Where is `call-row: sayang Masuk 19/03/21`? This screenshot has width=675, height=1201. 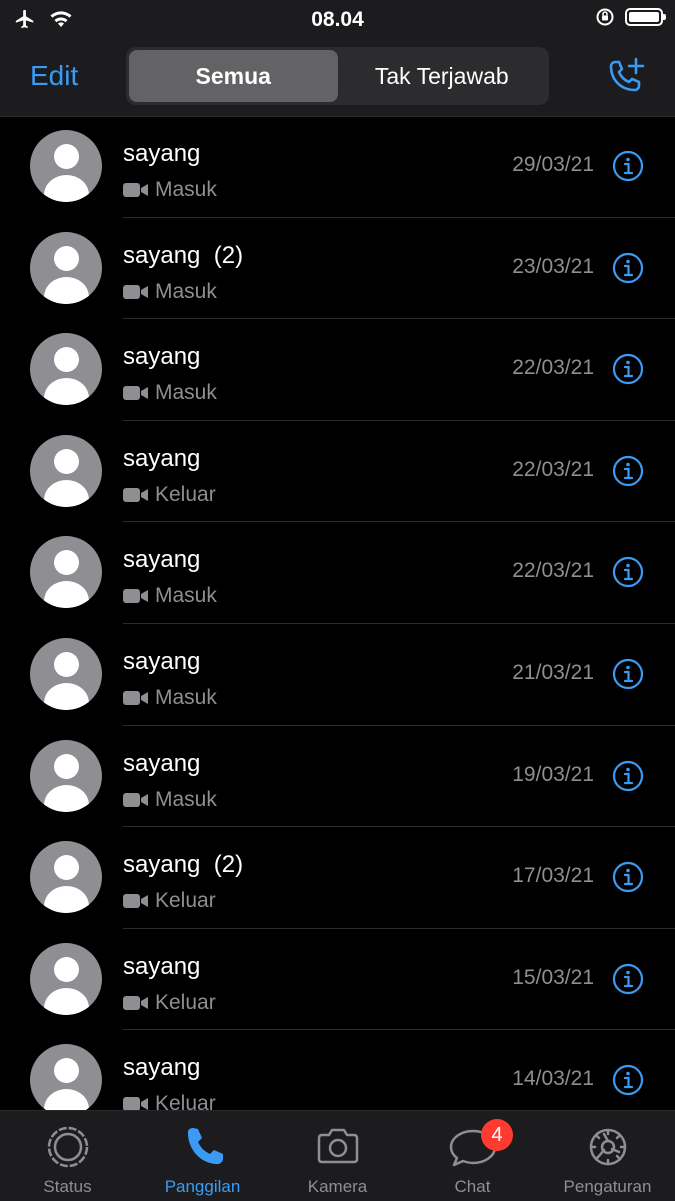 call-row: sayang Masuk 19/03/21 is located at coordinates (337, 777).